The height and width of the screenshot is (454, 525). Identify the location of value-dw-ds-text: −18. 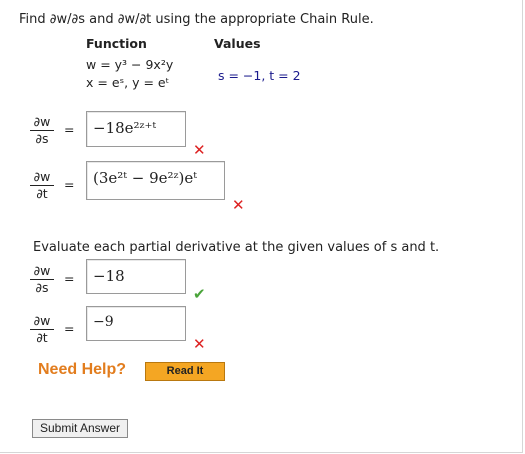
(109, 276).